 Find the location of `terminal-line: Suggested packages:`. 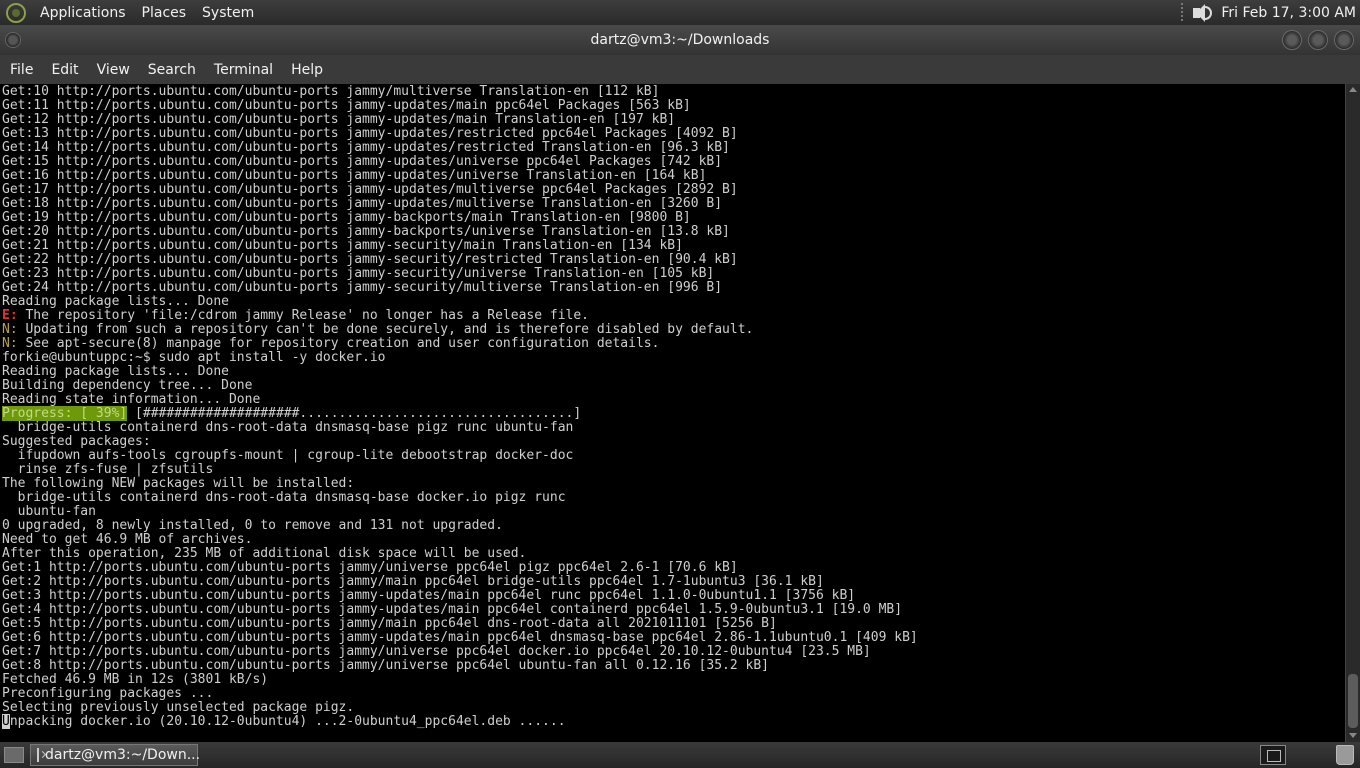

terminal-line: Suggested packages: is located at coordinates (673, 442).